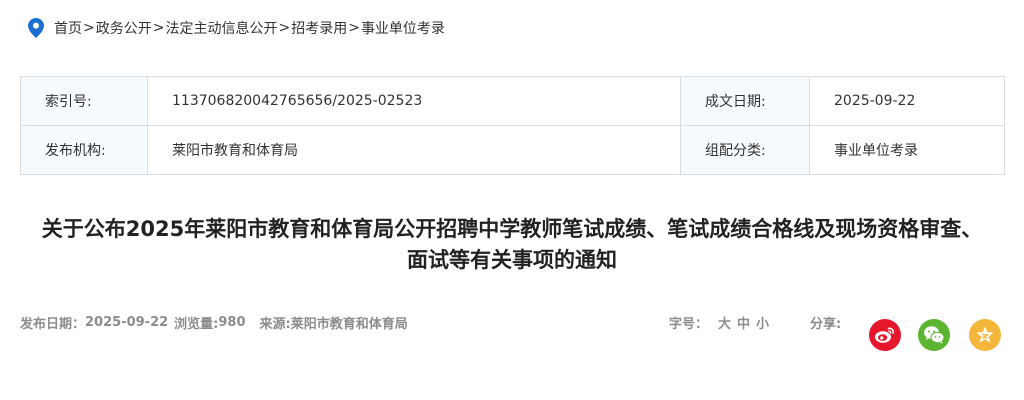 Image resolution: width=1024 pixels, height=400 pixels. What do you see at coordinates (36, 28) in the screenshot?
I see `location-pin-icon` at bounding box center [36, 28].